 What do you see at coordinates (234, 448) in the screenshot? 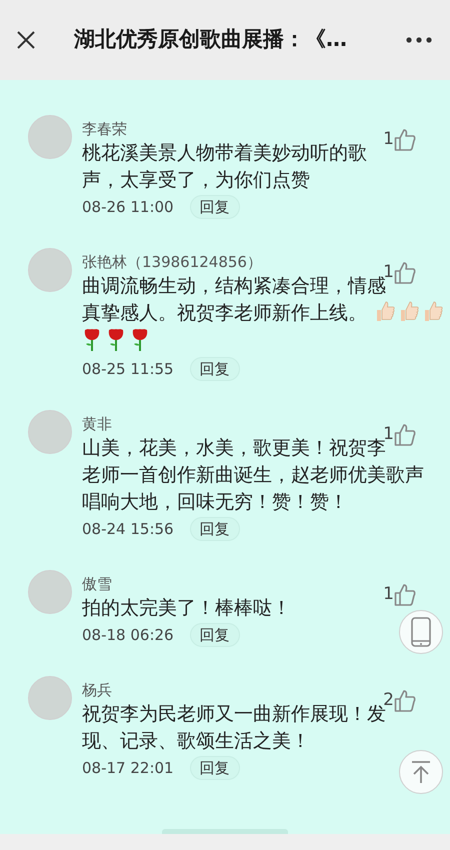
I see `comment-text: 山美，花美，水美，歌更美！祝贺李` at bounding box center [234, 448].